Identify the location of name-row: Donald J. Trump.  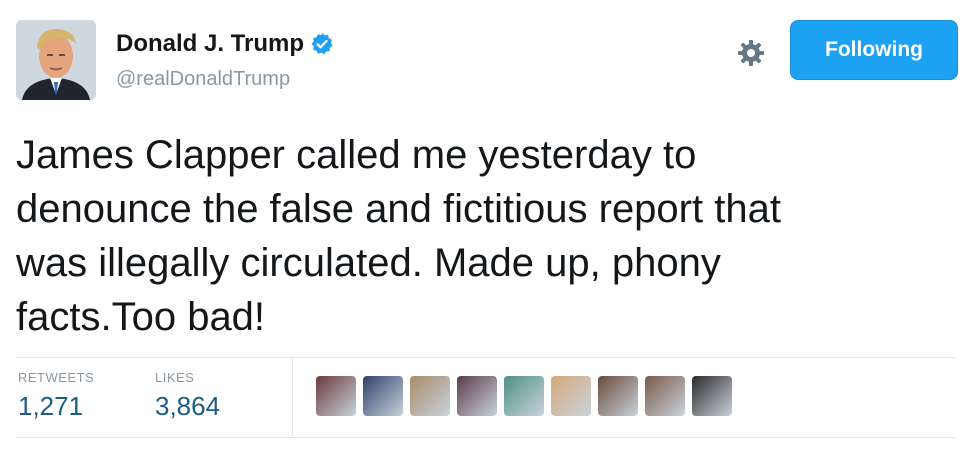
(225, 44).